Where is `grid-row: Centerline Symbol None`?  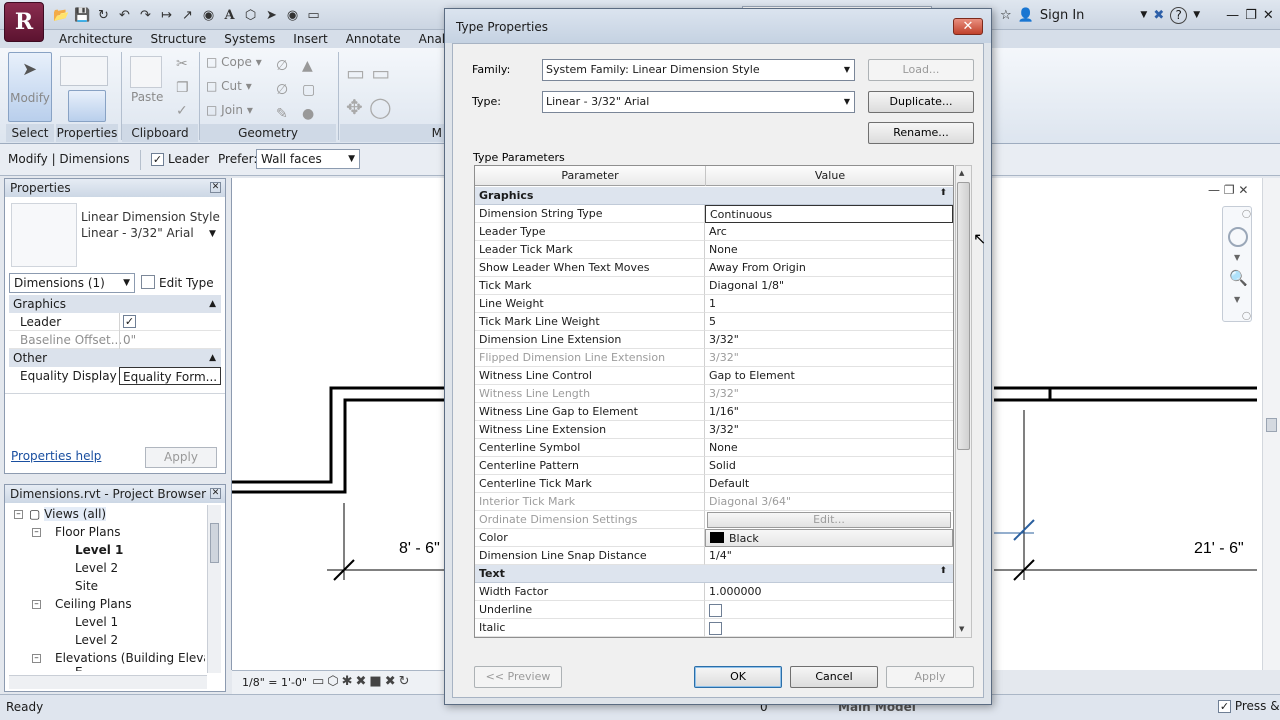
grid-row: Centerline Symbol None is located at coordinates (714, 448).